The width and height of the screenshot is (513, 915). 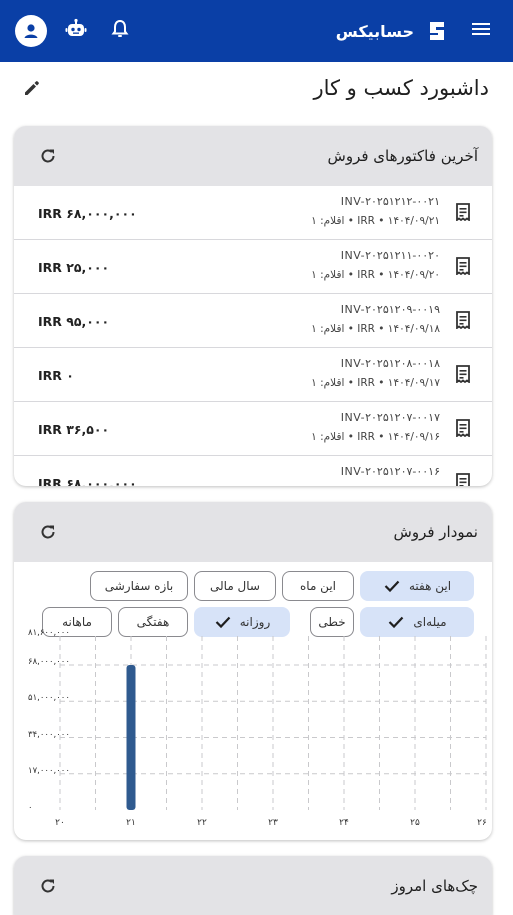 I want to click on card-title: نمودار فروش, so click(x=435, y=532).